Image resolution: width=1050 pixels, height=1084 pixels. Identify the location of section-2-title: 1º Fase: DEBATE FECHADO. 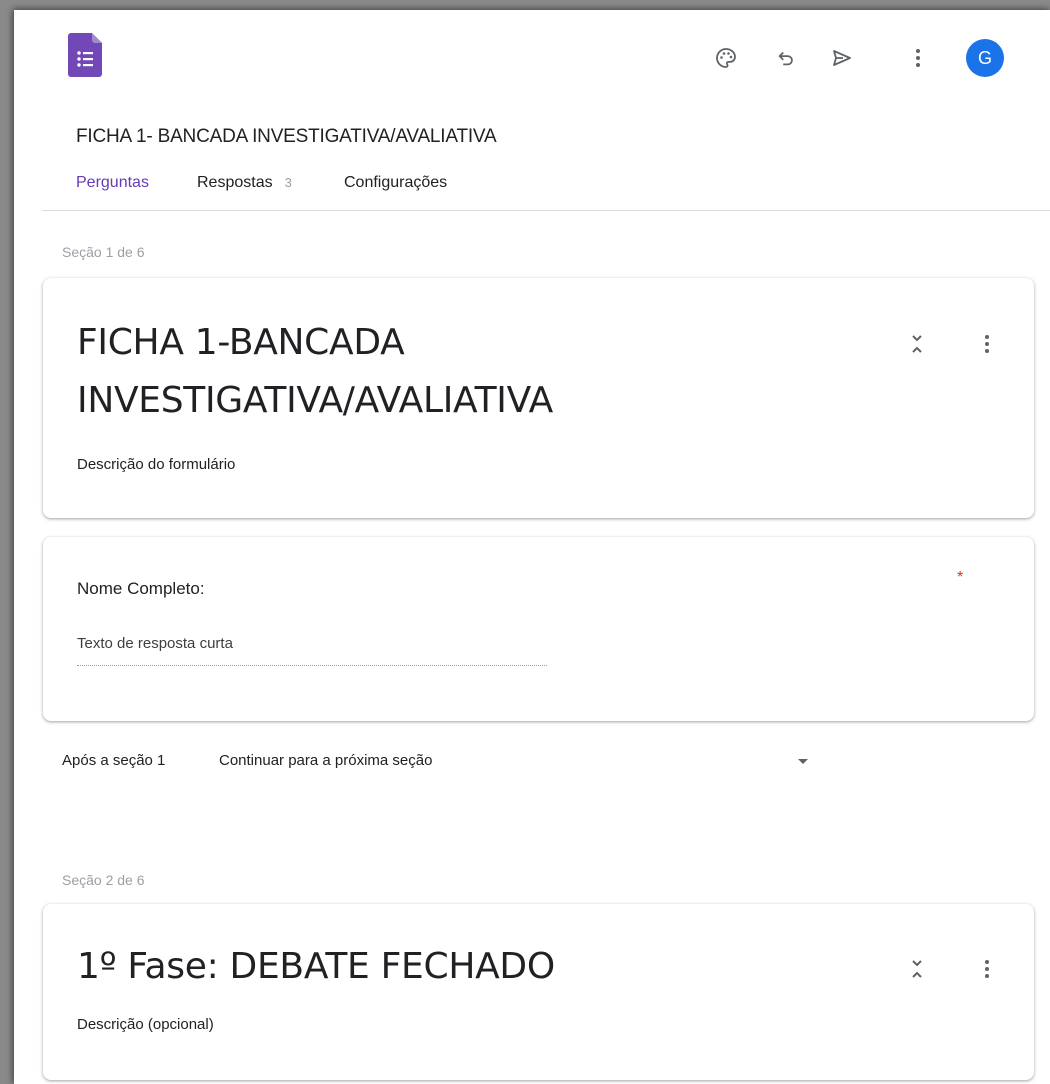
(316, 967).